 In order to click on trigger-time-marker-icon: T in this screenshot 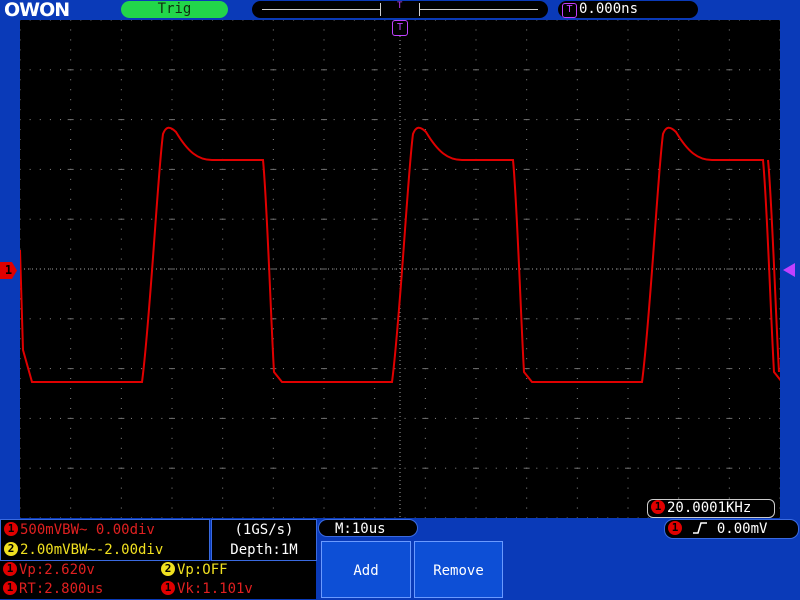, I will do `click(400, 28)`.